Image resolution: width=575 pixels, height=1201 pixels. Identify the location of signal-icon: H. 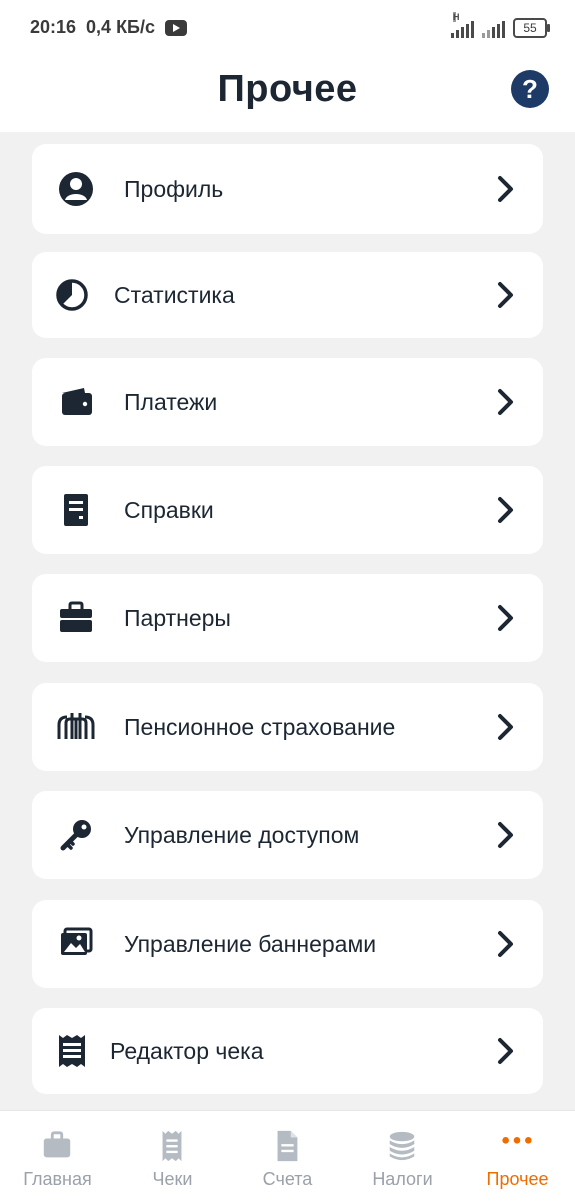
(462, 25).